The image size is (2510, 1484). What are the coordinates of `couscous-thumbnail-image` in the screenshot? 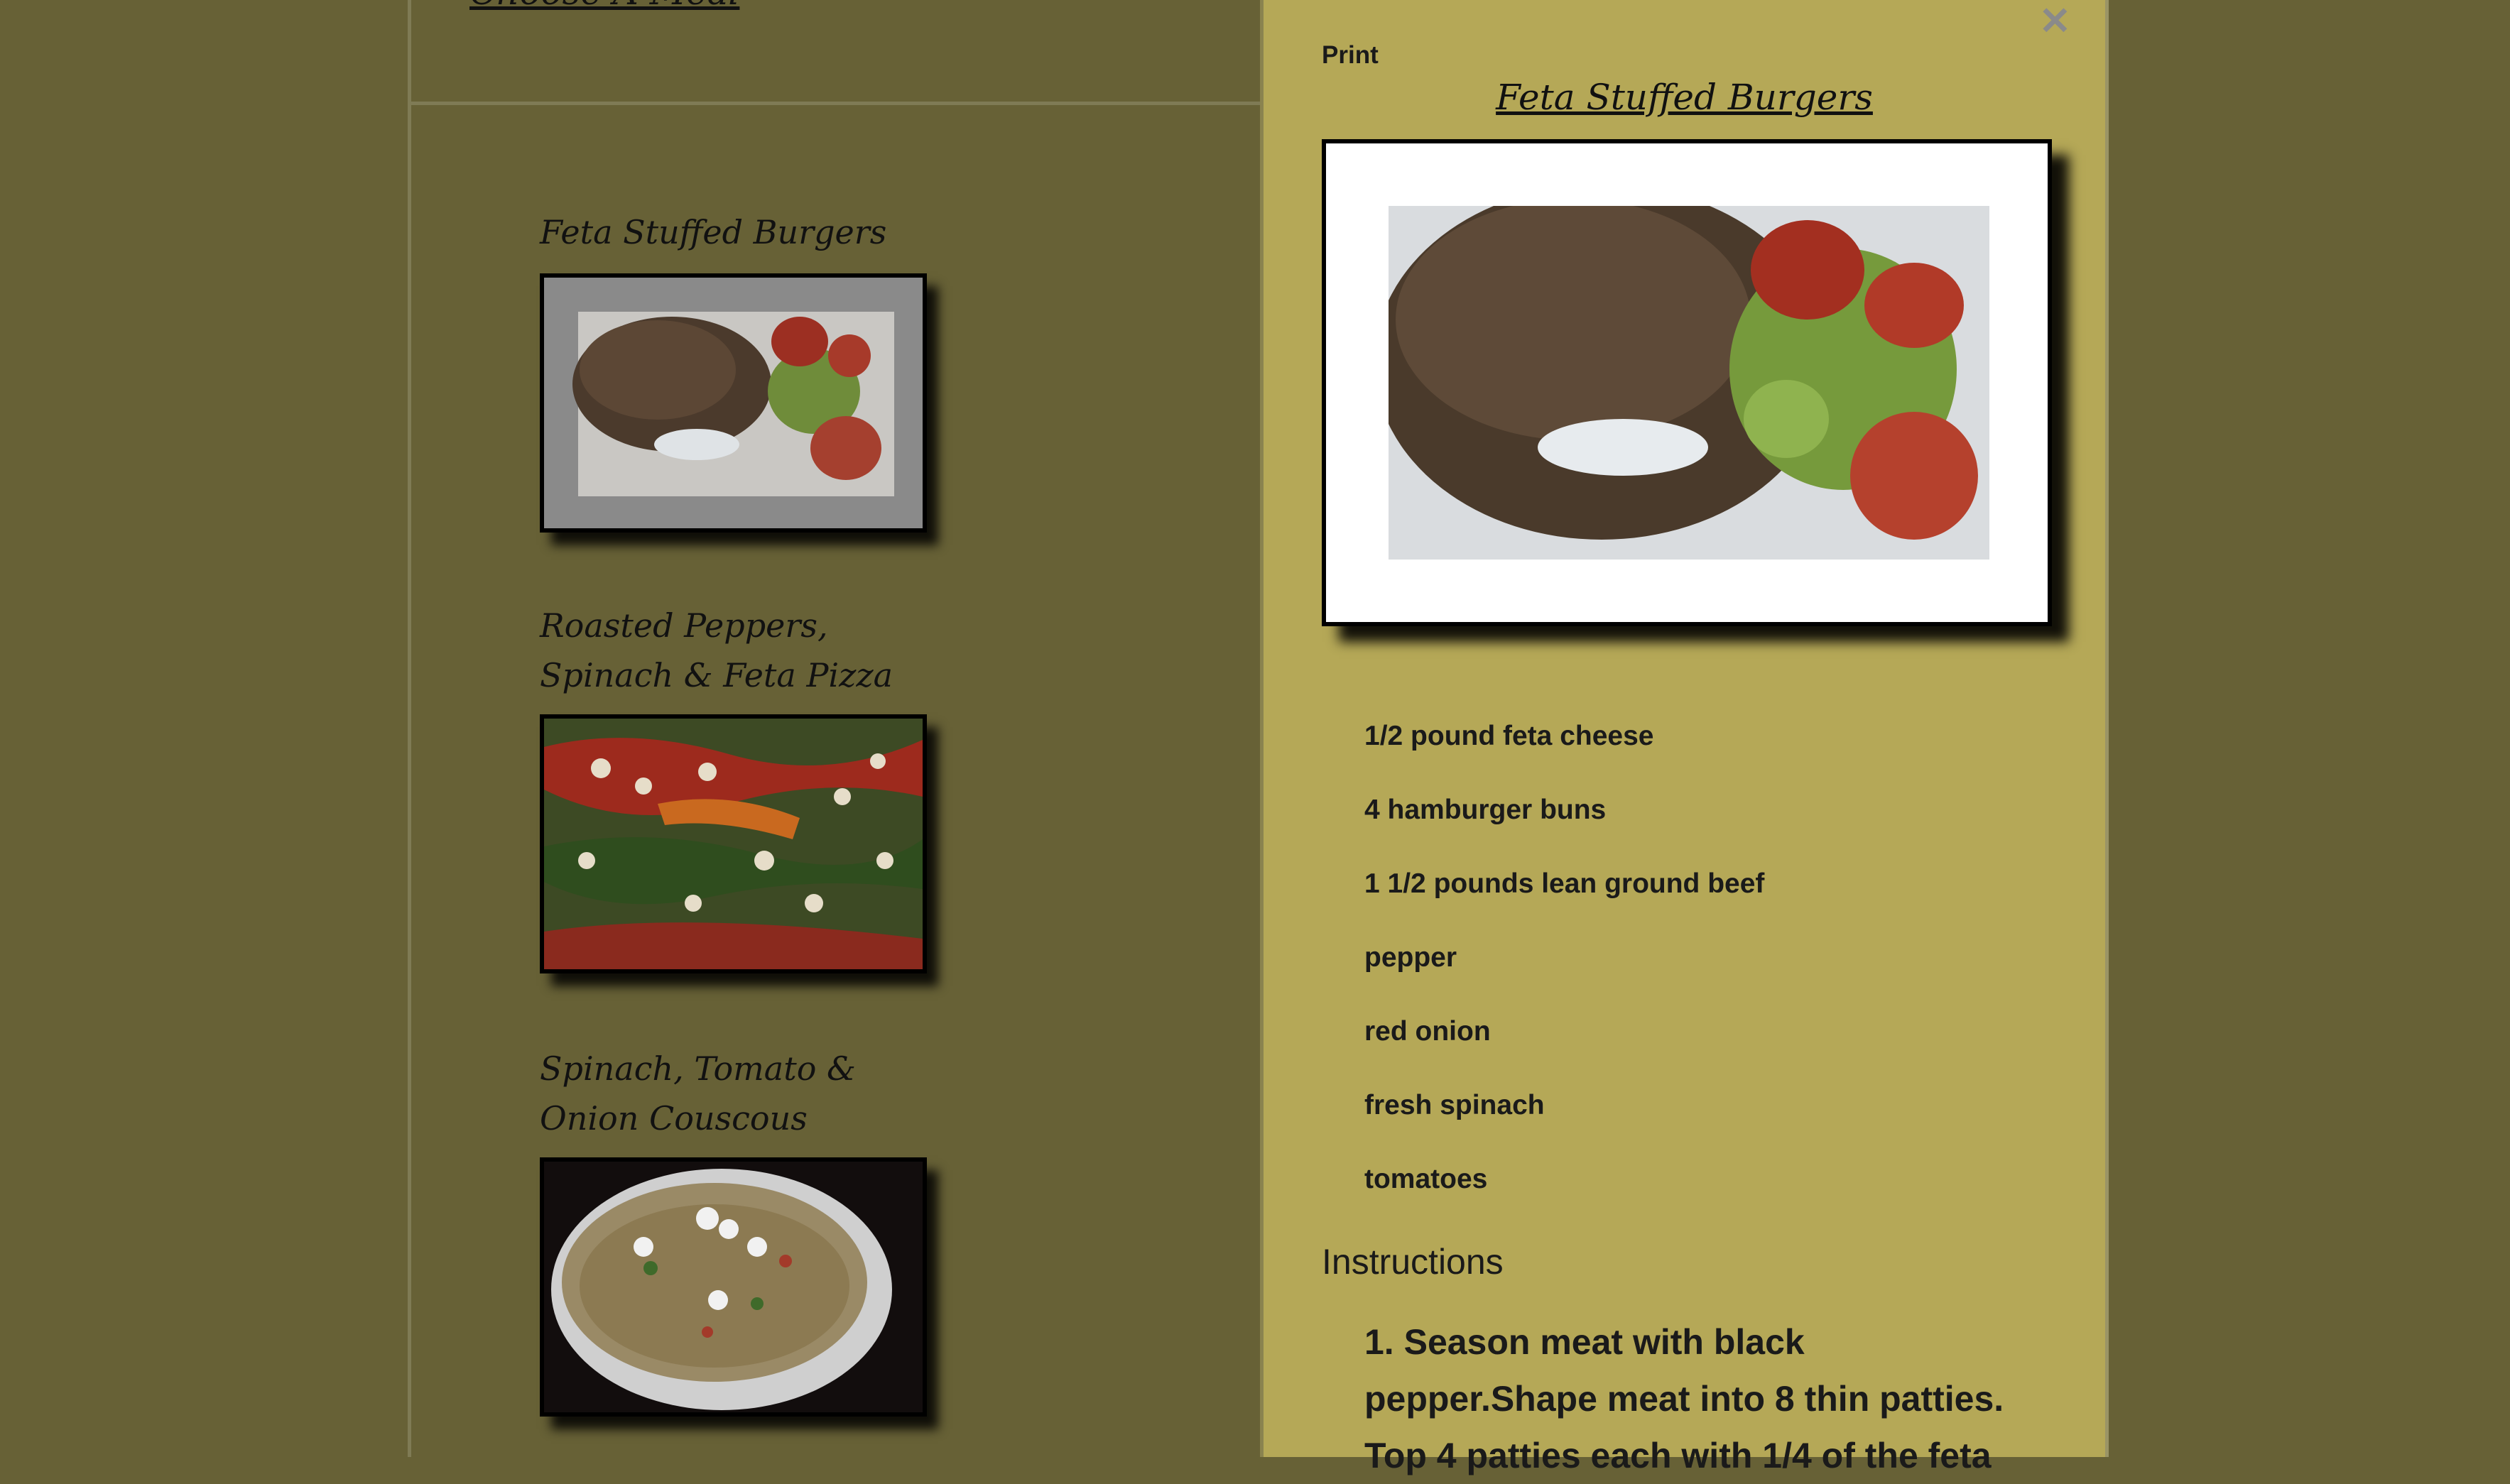 It's located at (733, 1287).